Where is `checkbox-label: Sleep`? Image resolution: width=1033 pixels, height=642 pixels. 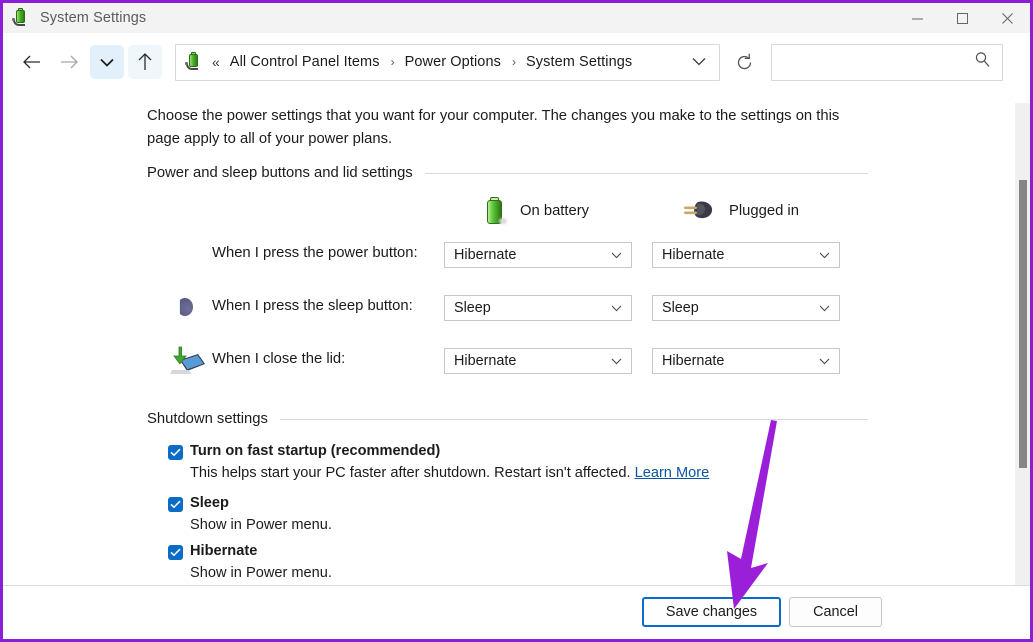 checkbox-label: Sleep is located at coordinates (209, 503).